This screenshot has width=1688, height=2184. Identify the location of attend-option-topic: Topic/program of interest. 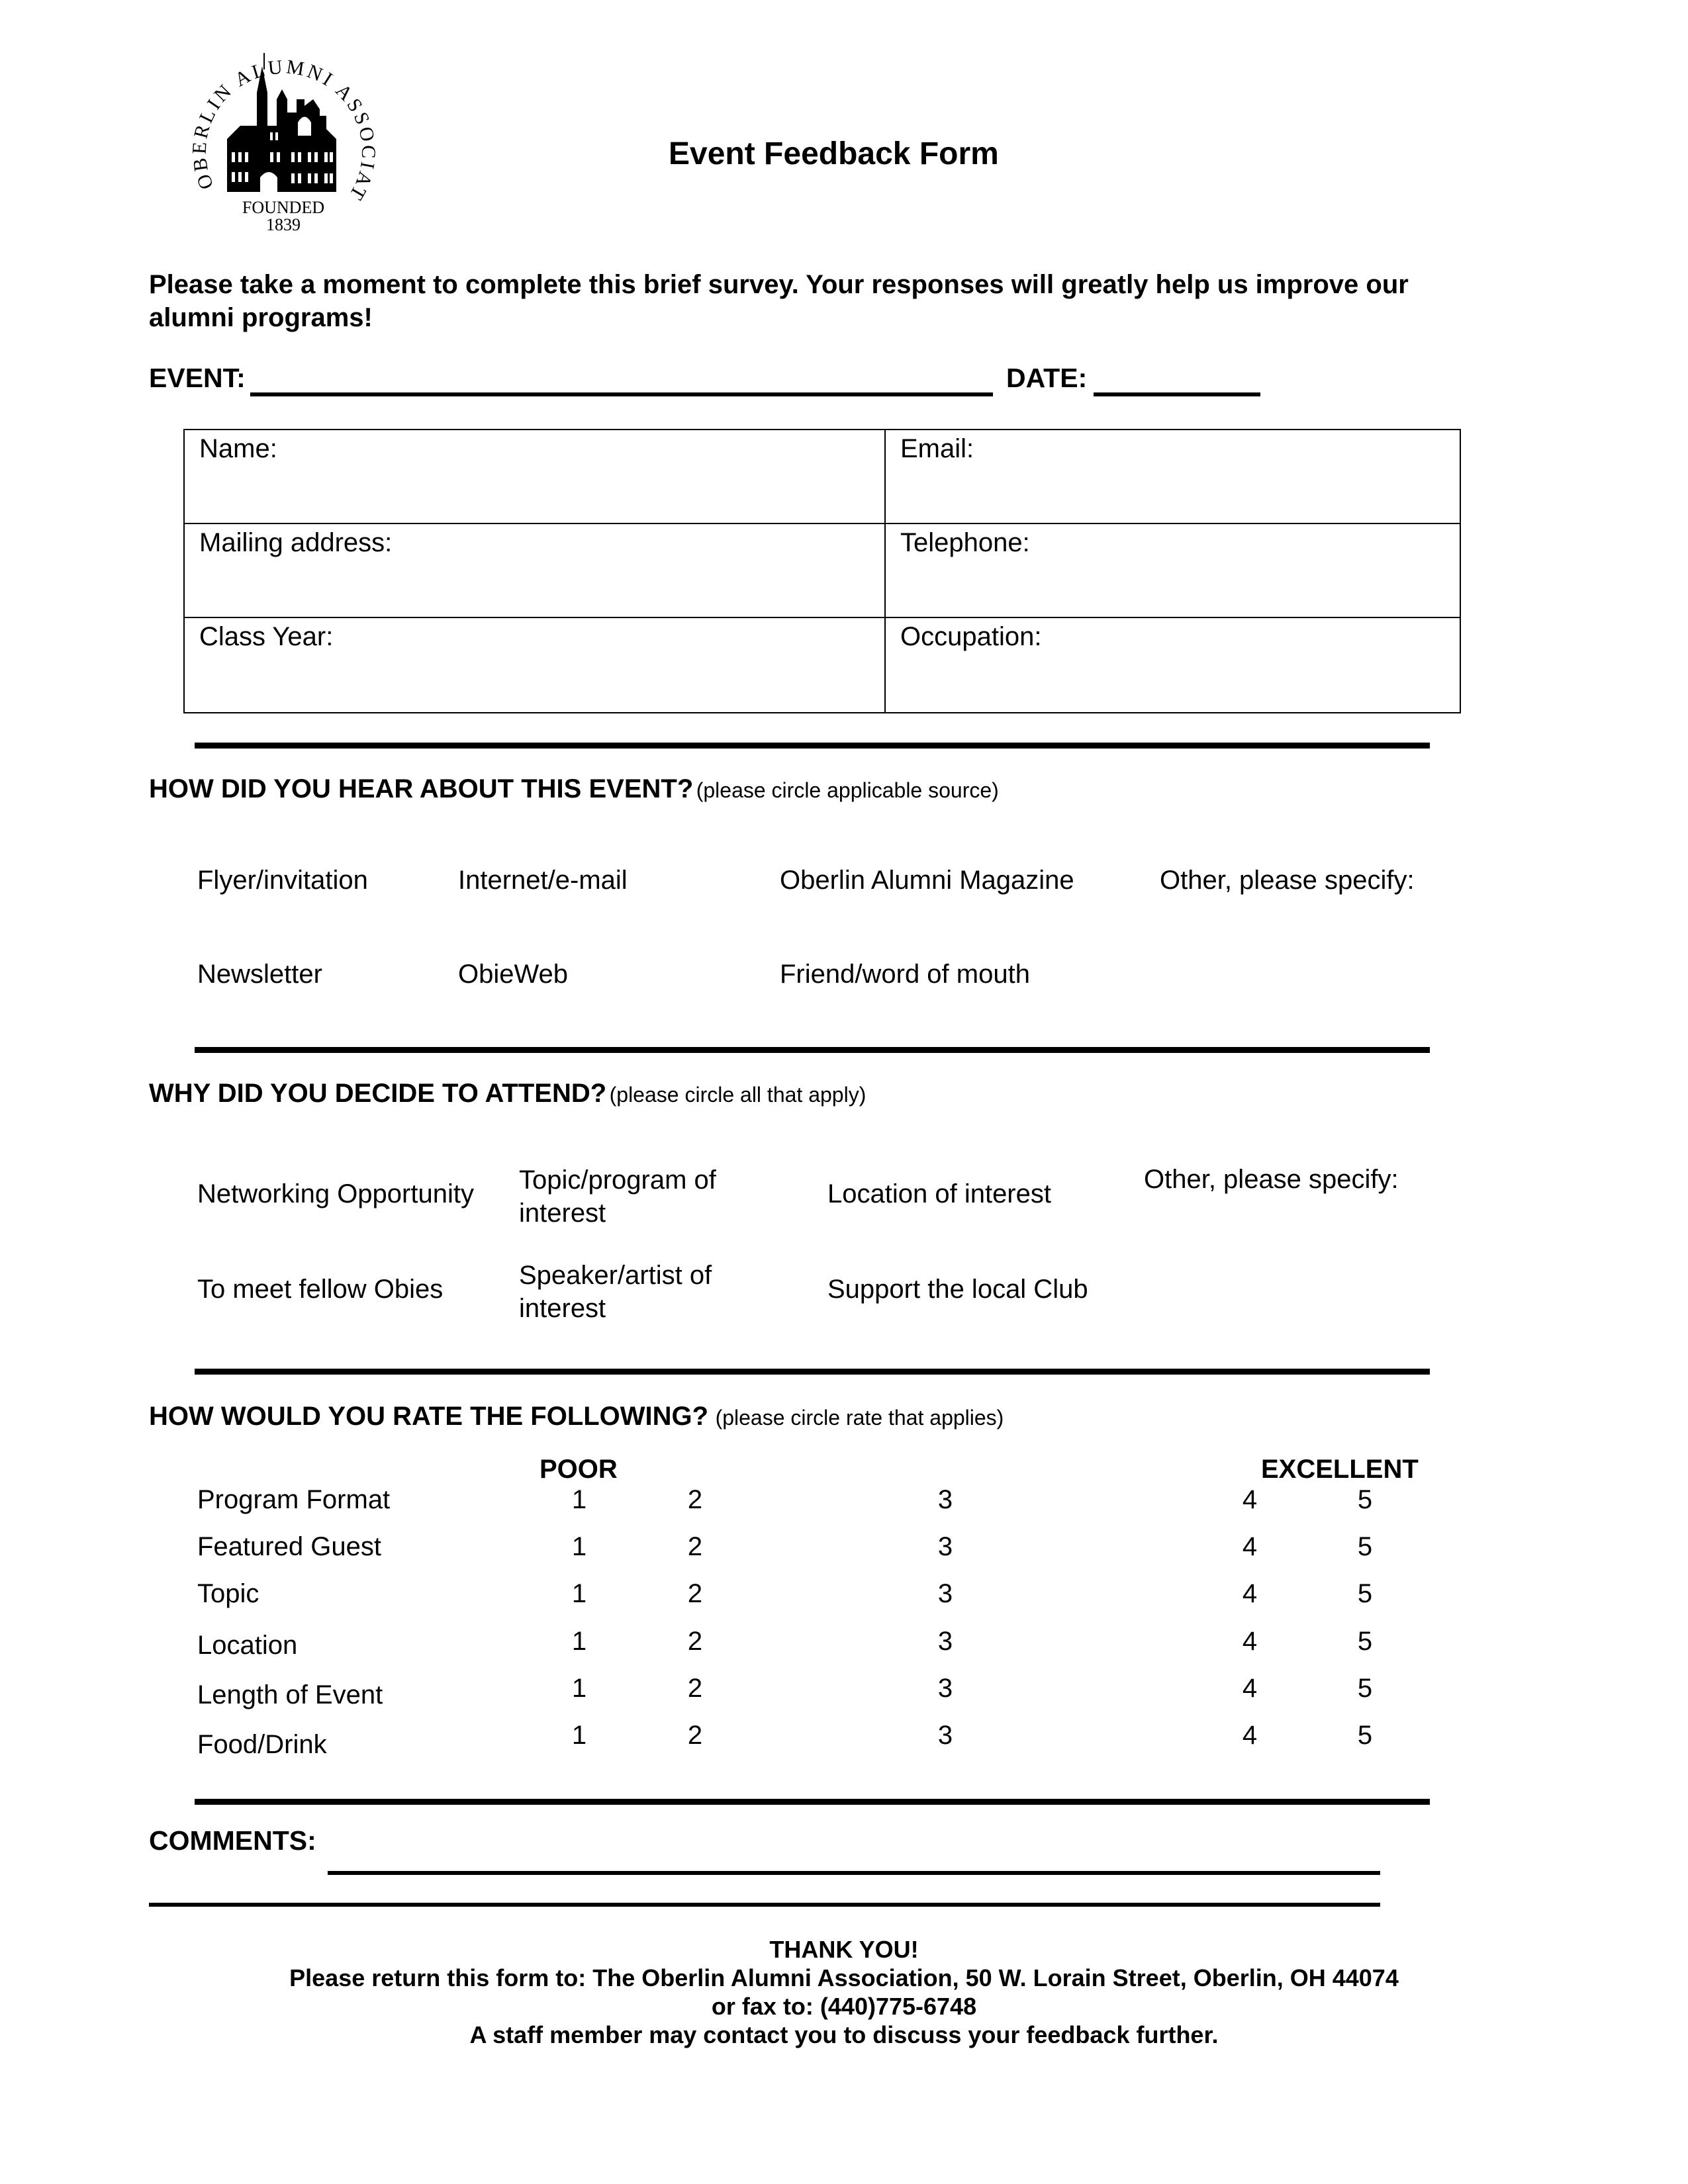
(645, 1196).